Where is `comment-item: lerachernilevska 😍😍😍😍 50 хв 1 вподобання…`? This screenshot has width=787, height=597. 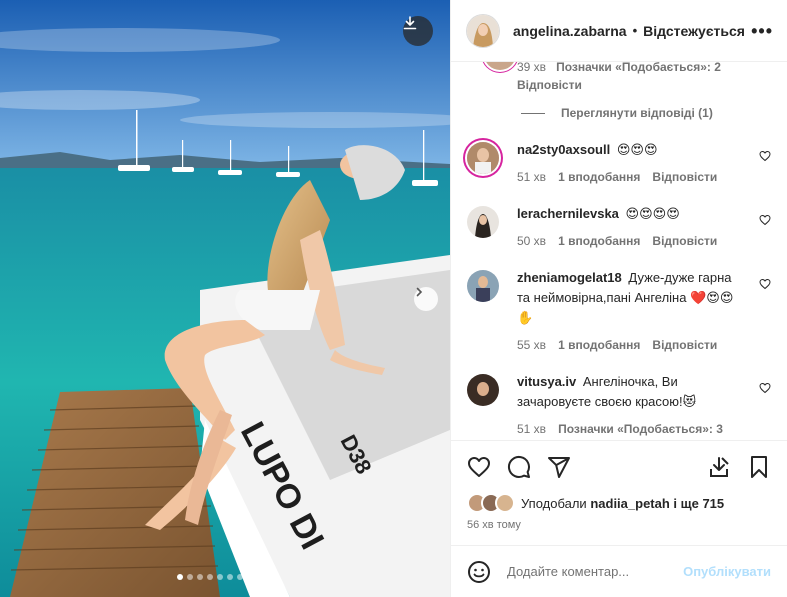 comment-item: lerachernilevska 😍😍😍😍 50 хв 1 вподобання… is located at coordinates (619, 227).